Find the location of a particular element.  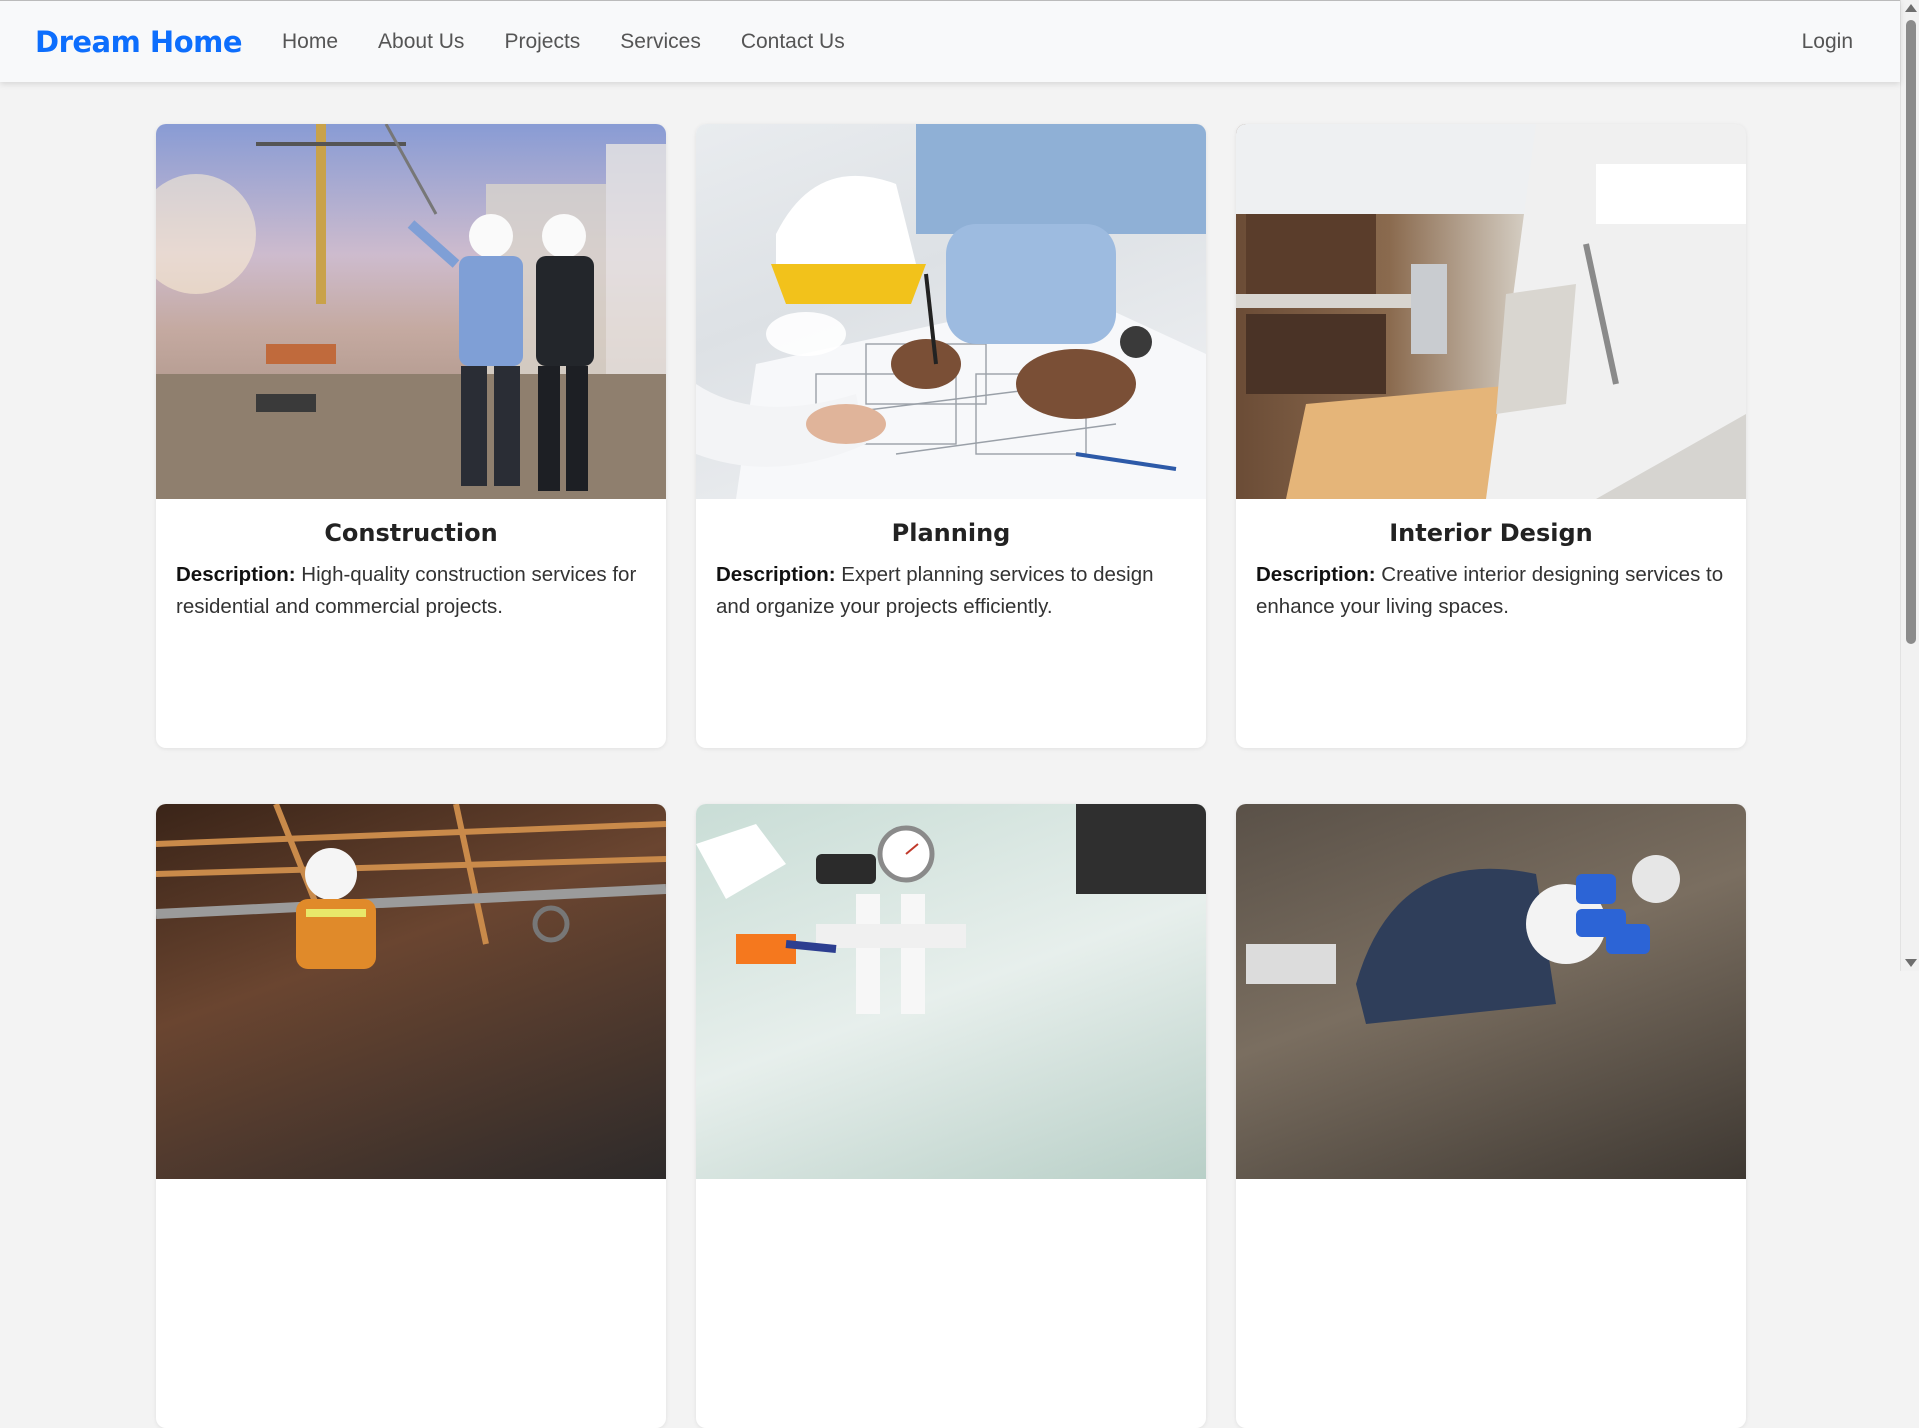

scroll-down-icon is located at coordinates (1911, 963).